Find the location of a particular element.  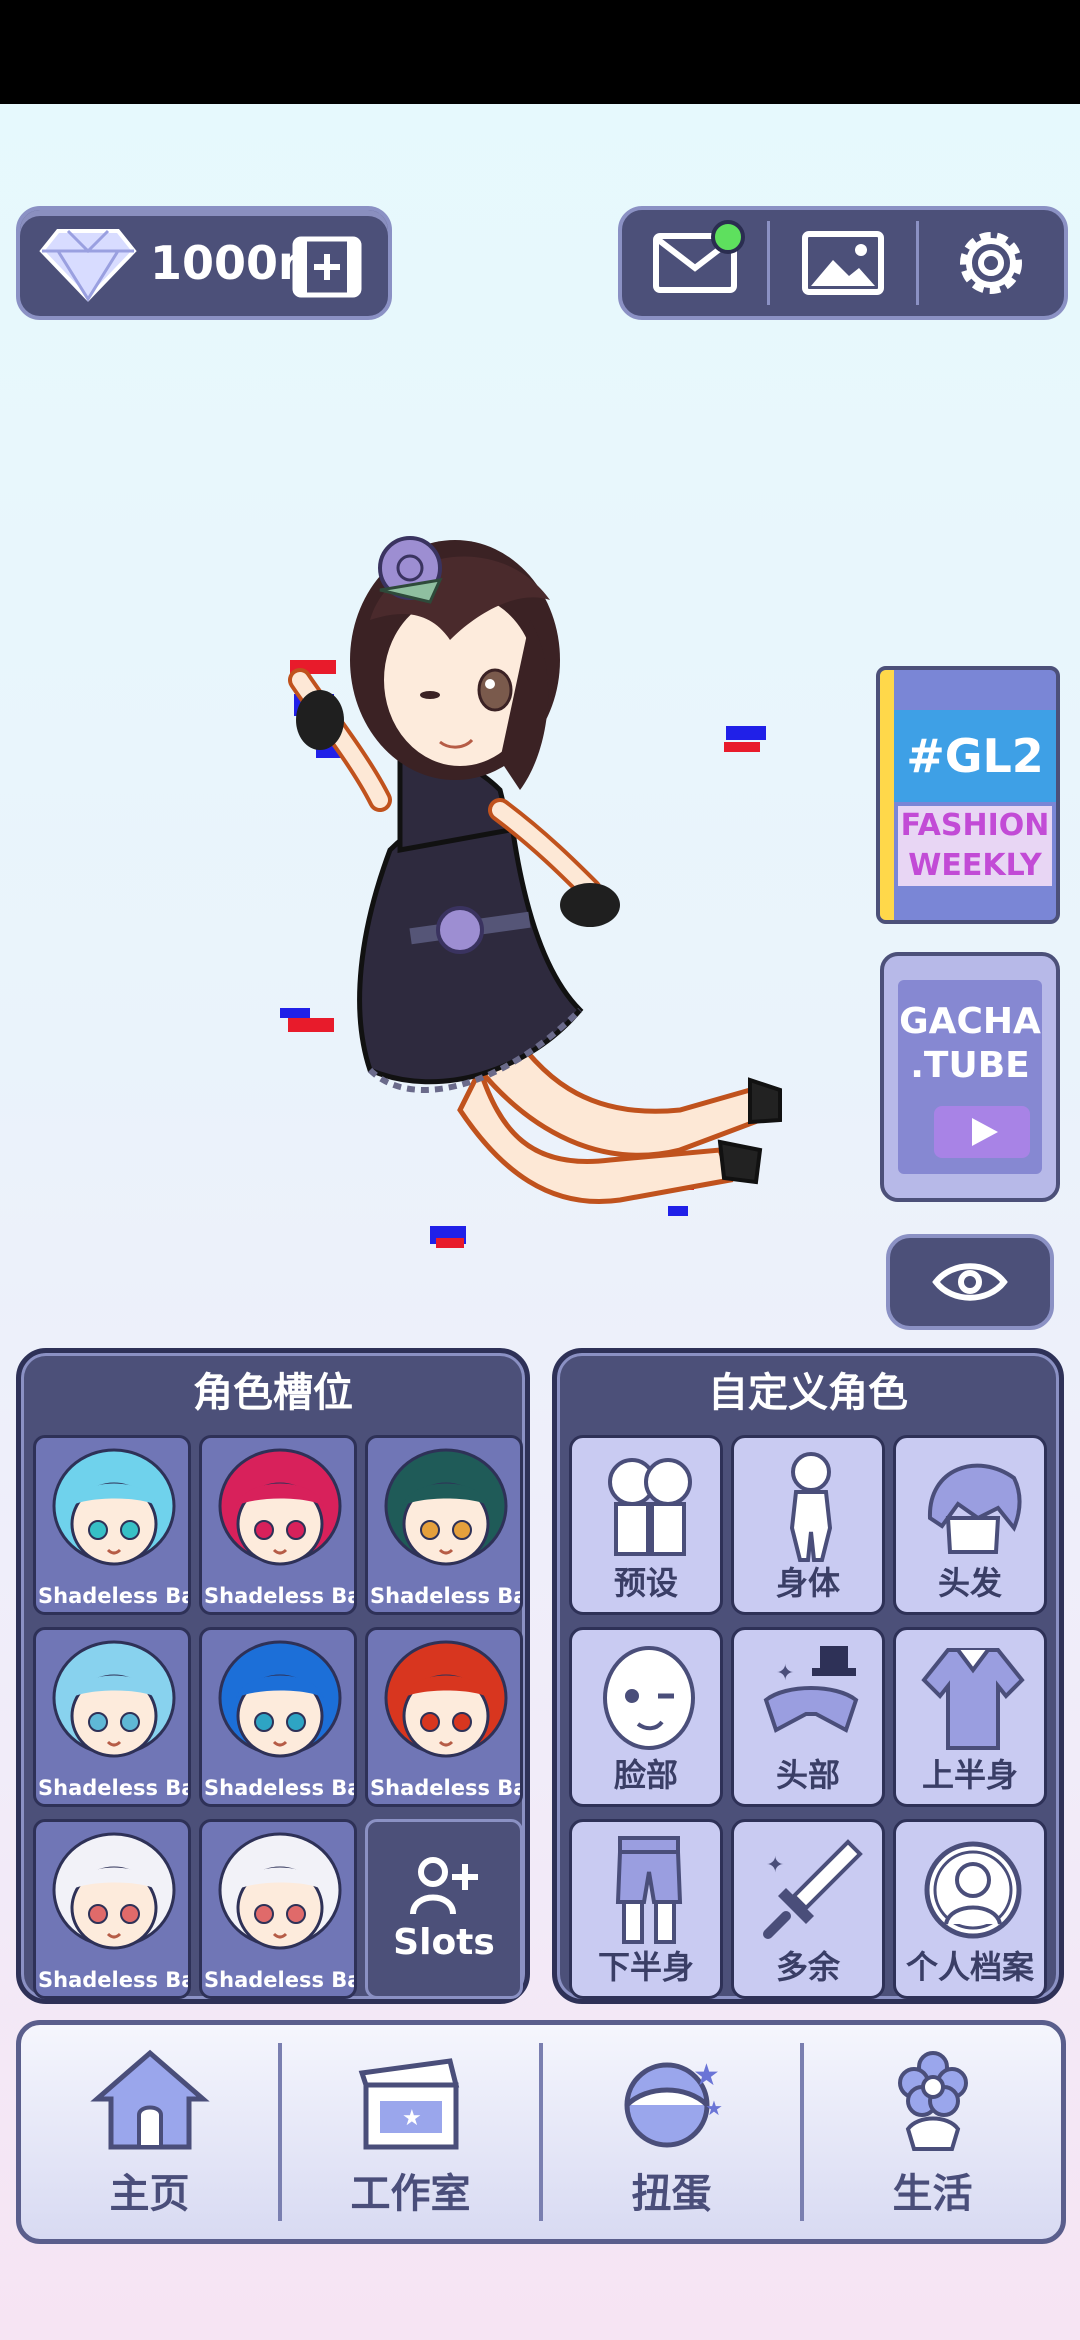

profile-icon is located at coordinates (973, 1890).